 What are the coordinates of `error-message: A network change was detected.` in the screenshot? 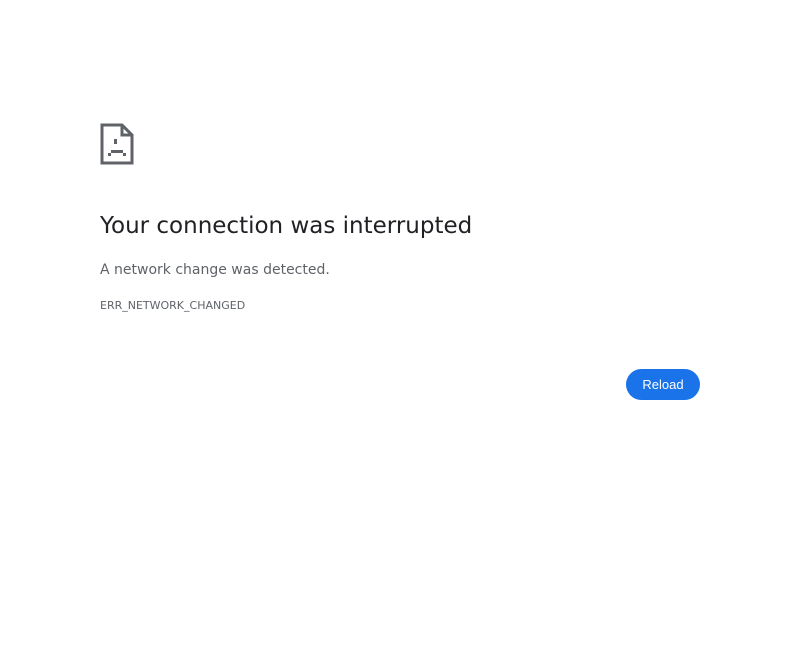 It's located at (215, 270).